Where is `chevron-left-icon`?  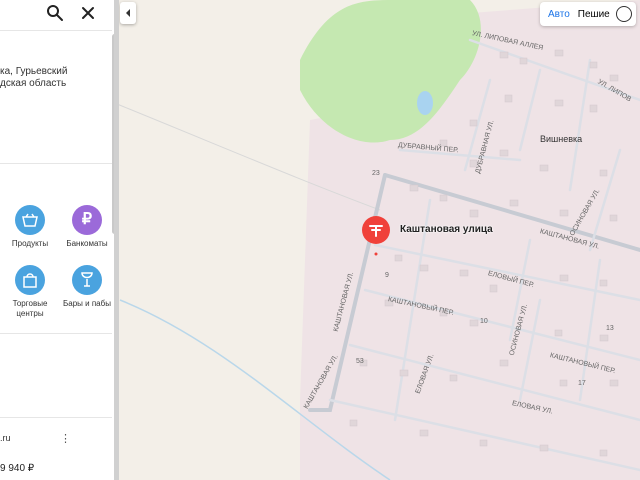 chevron-left-icon is located at coordinates (128, 13).